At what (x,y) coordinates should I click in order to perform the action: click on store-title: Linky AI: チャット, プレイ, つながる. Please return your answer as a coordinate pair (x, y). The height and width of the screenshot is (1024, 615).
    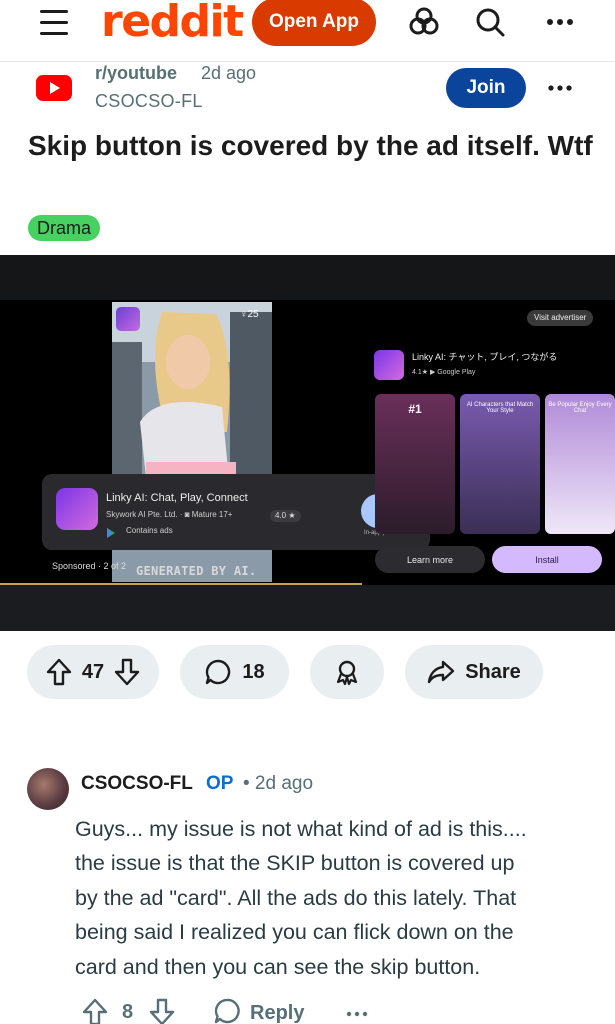
    Looking at the image, I should click on (485, 357).